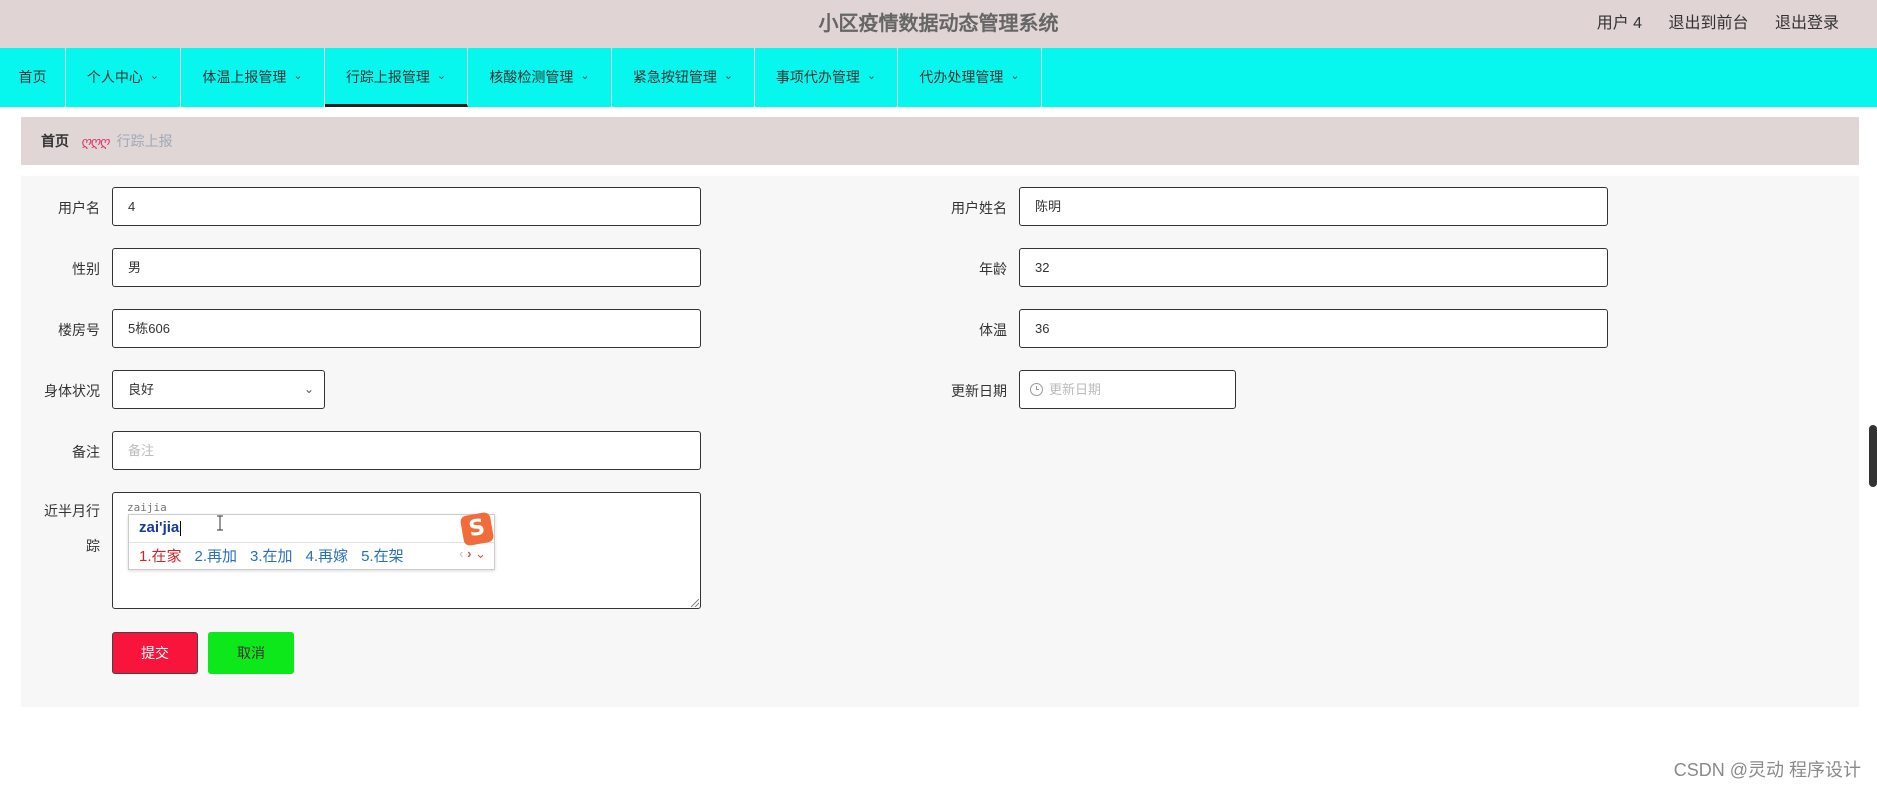 The width and height of the screenshot is (1877, 787). I want to click on page-scrollbar, so click(1873, 456).